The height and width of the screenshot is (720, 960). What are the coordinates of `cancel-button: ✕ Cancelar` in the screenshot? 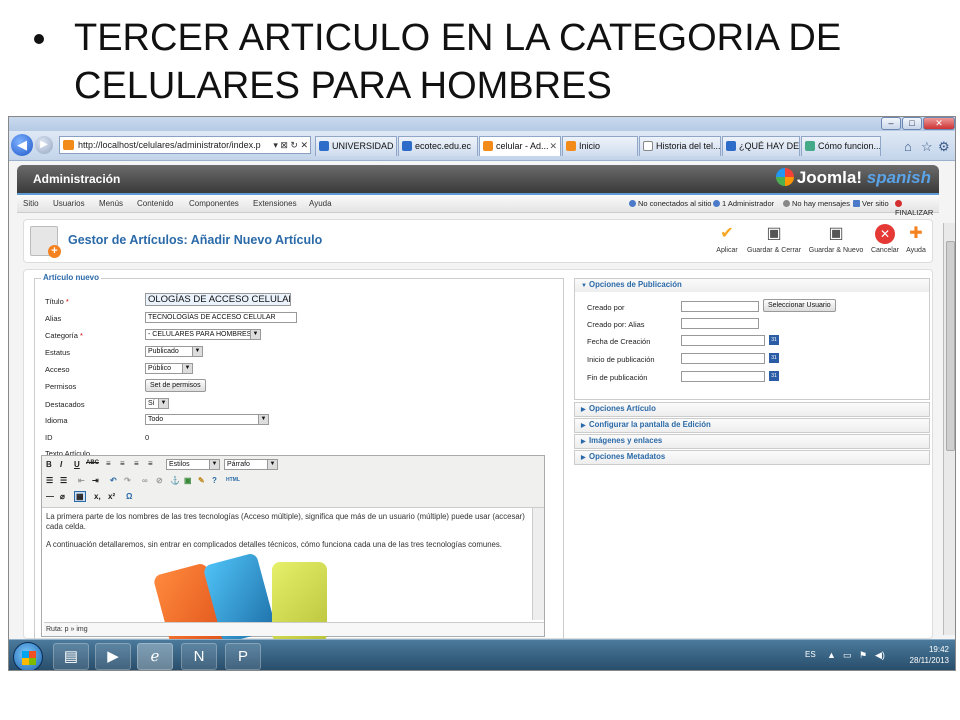 It's located at (885, 239).